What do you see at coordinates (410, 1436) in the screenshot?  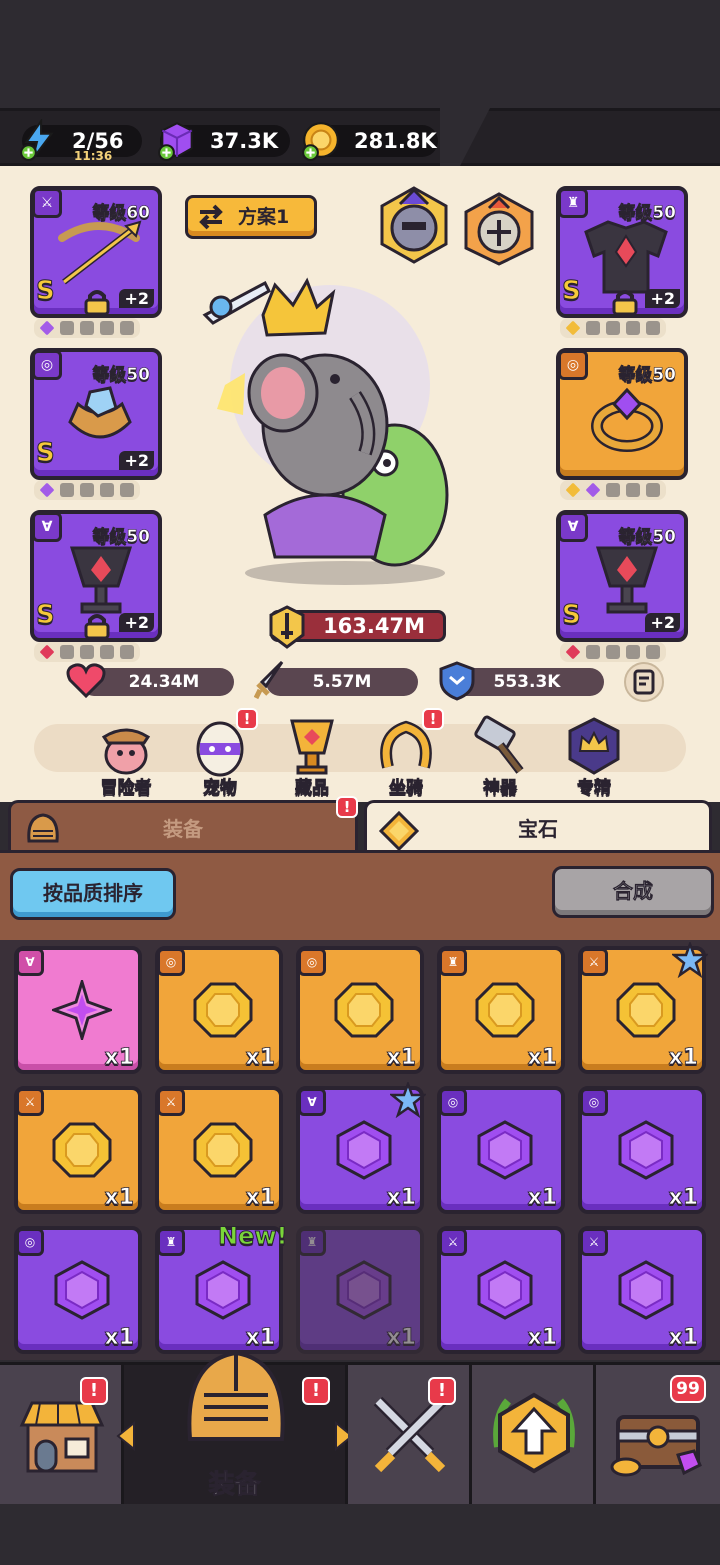 I see `nav-battle: !` at bounding box center [410, 1436].